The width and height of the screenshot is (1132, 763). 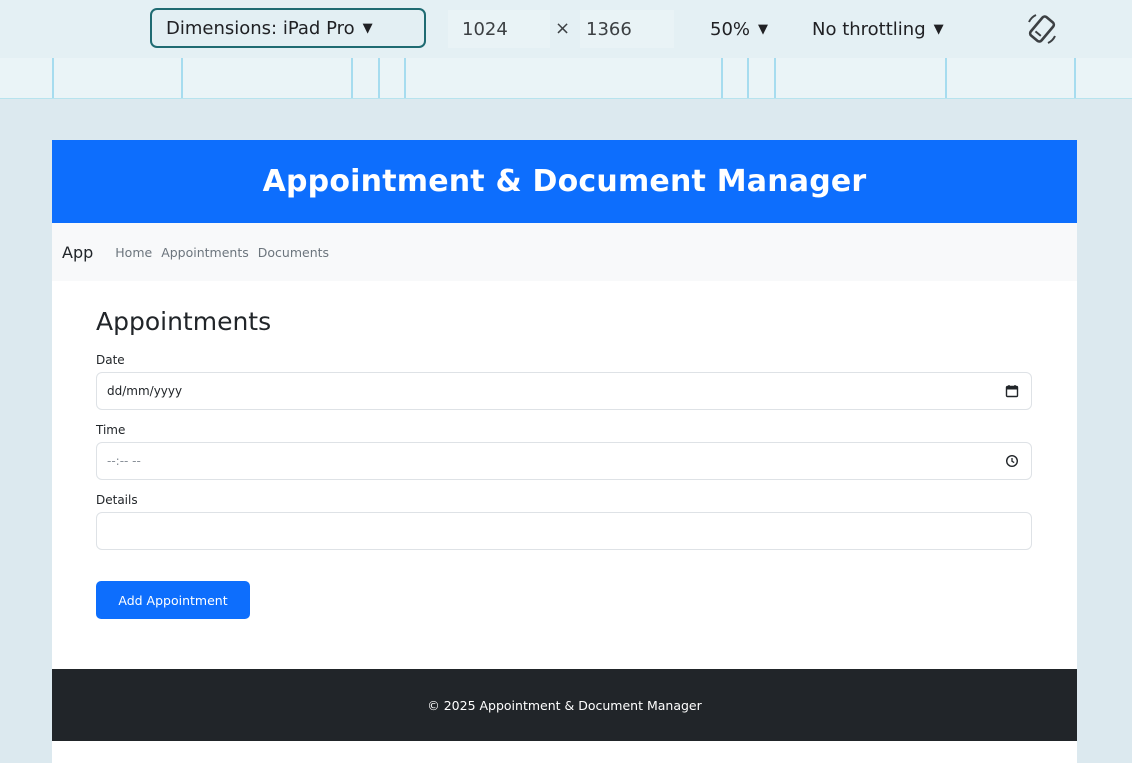 What do you see at coordinates (173, 600) in the screenshot?
I see `add-appointment-button: Add Appointment` at bounding box center [173, 600].